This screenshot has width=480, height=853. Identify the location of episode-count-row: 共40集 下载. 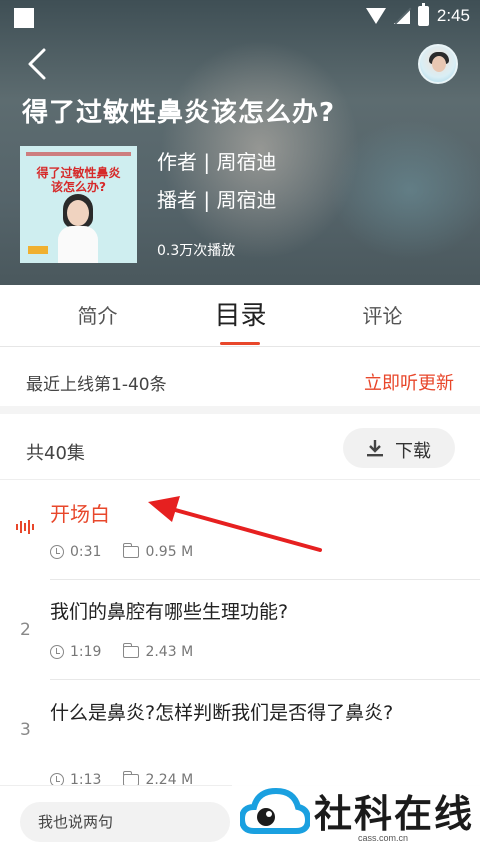
(240, 451).